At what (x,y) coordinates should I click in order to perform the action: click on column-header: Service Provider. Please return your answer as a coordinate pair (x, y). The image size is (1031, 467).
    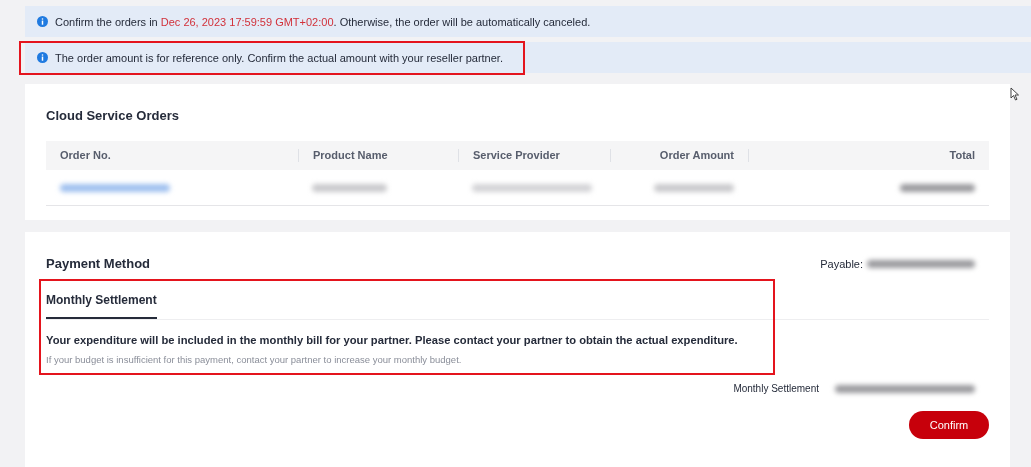
    Looking at the image, I should click on (534, 155).